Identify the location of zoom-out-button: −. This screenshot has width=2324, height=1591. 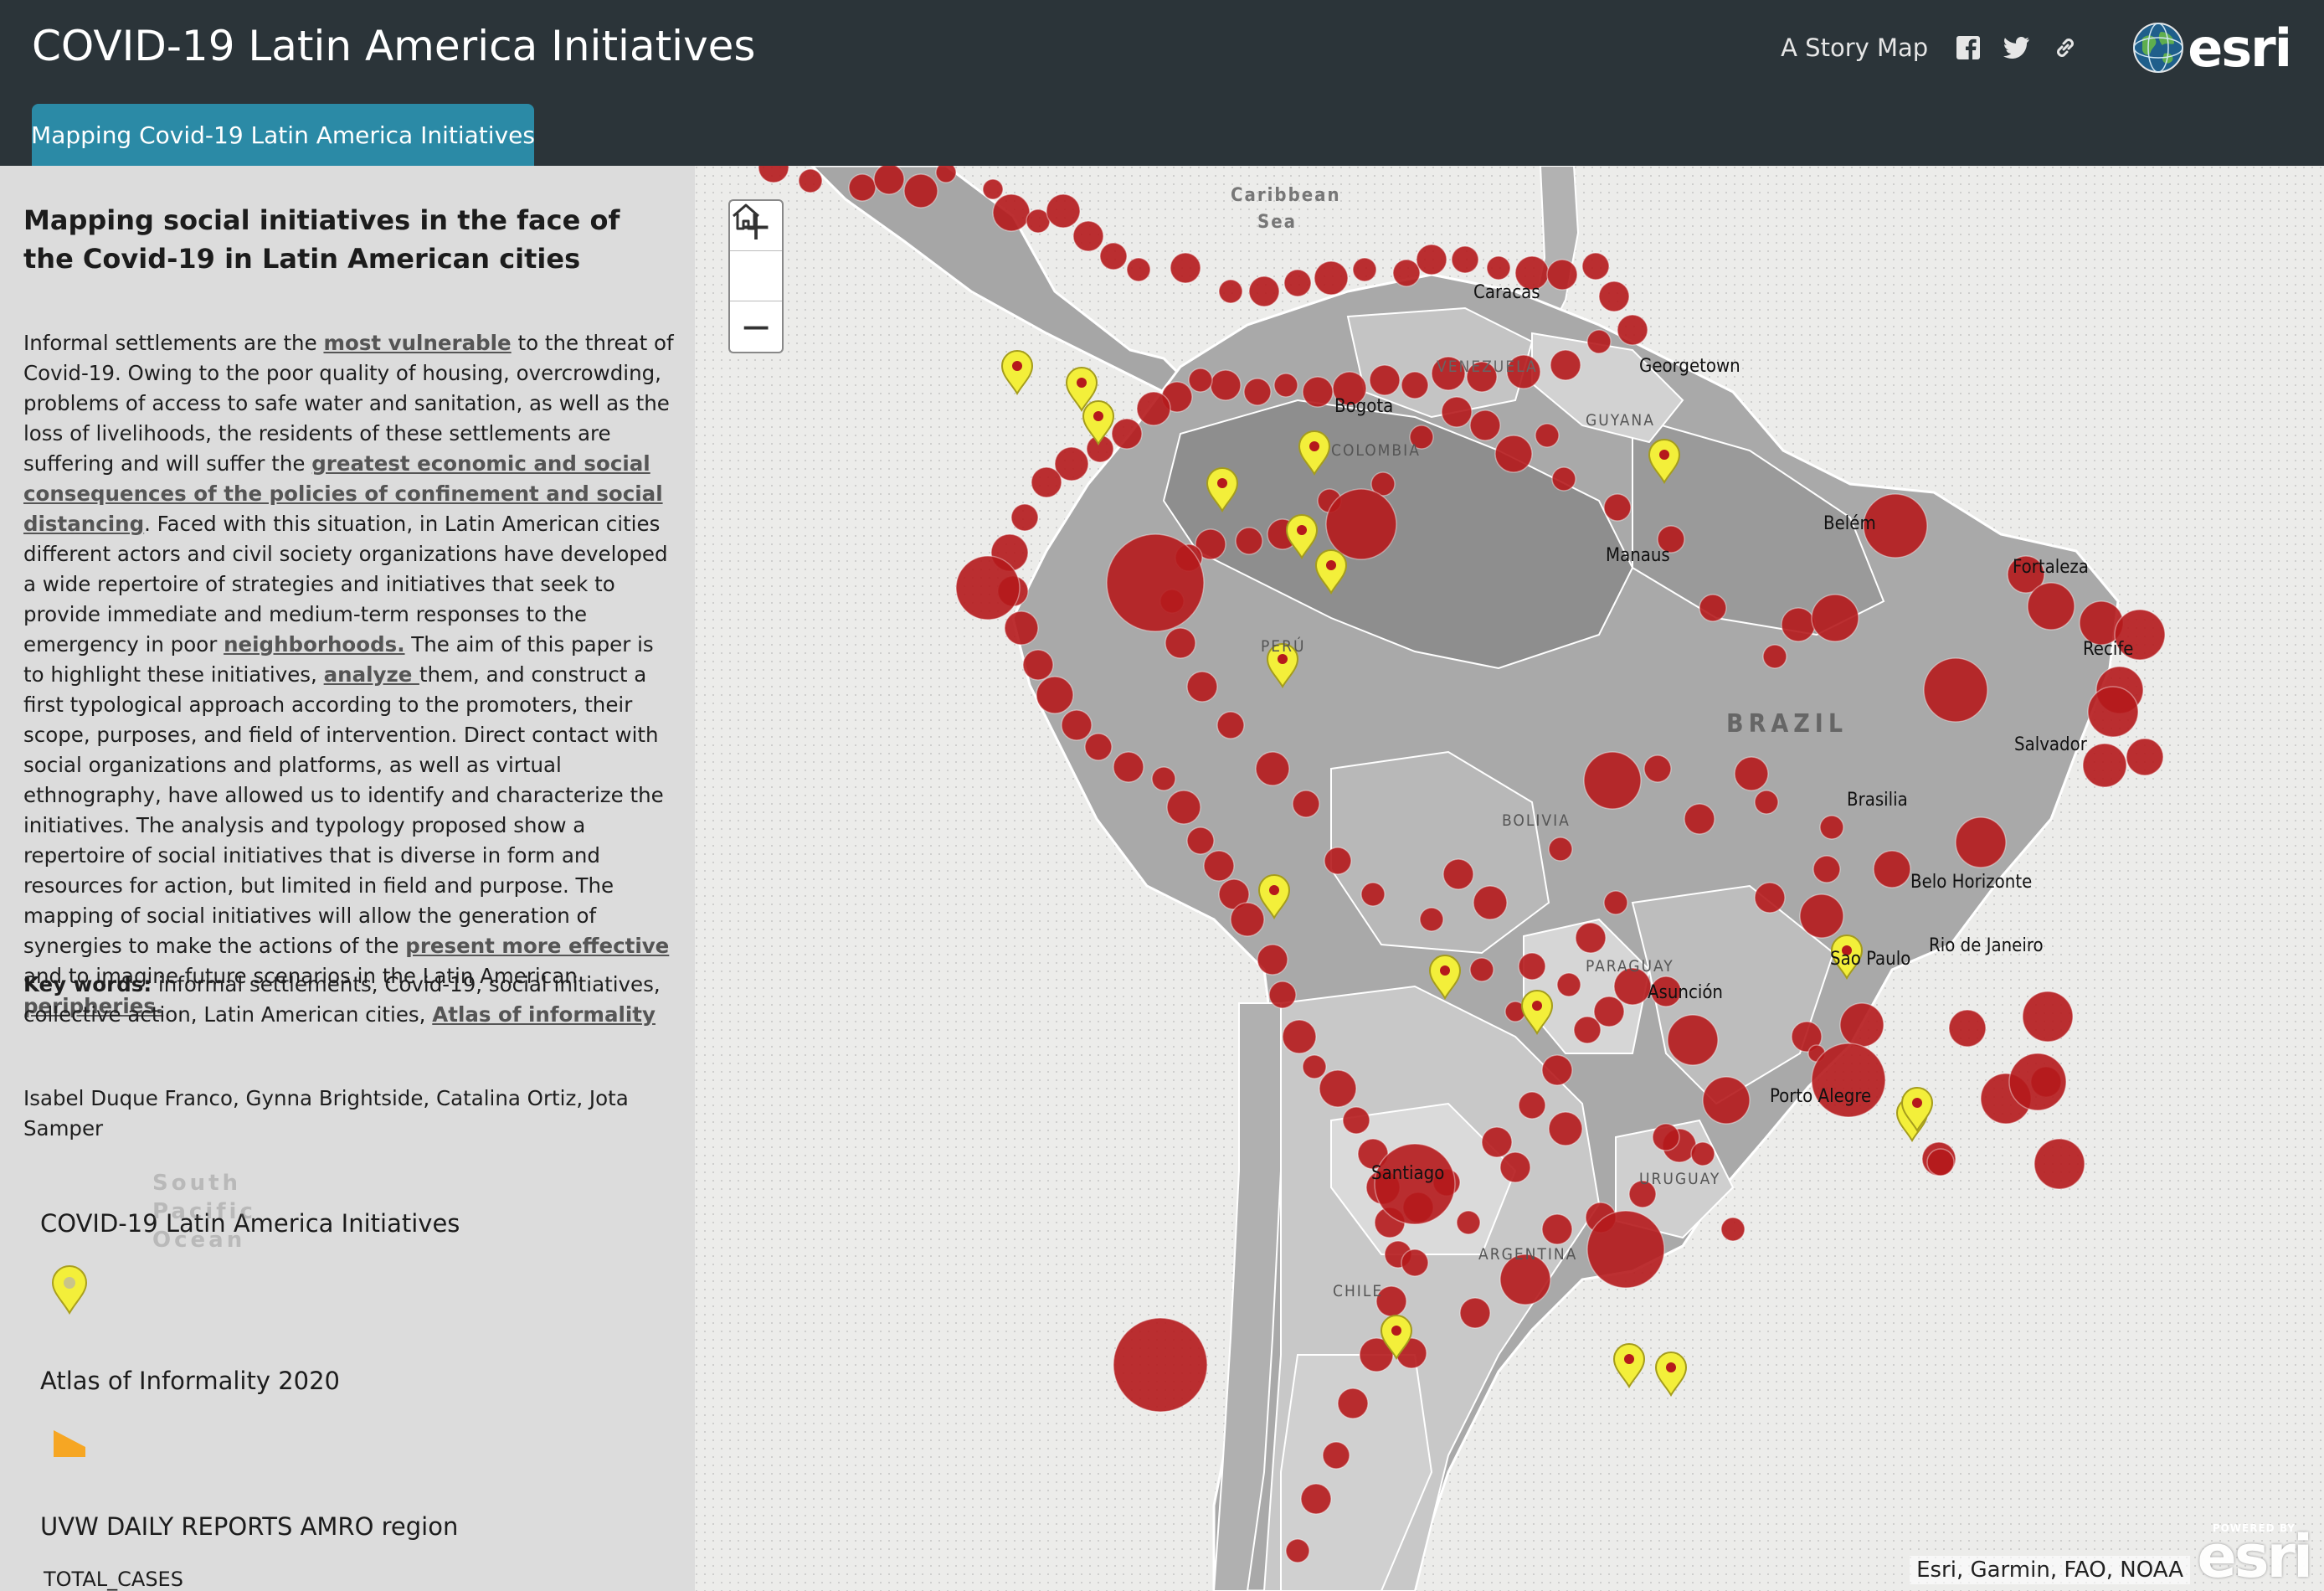
(756, 326).